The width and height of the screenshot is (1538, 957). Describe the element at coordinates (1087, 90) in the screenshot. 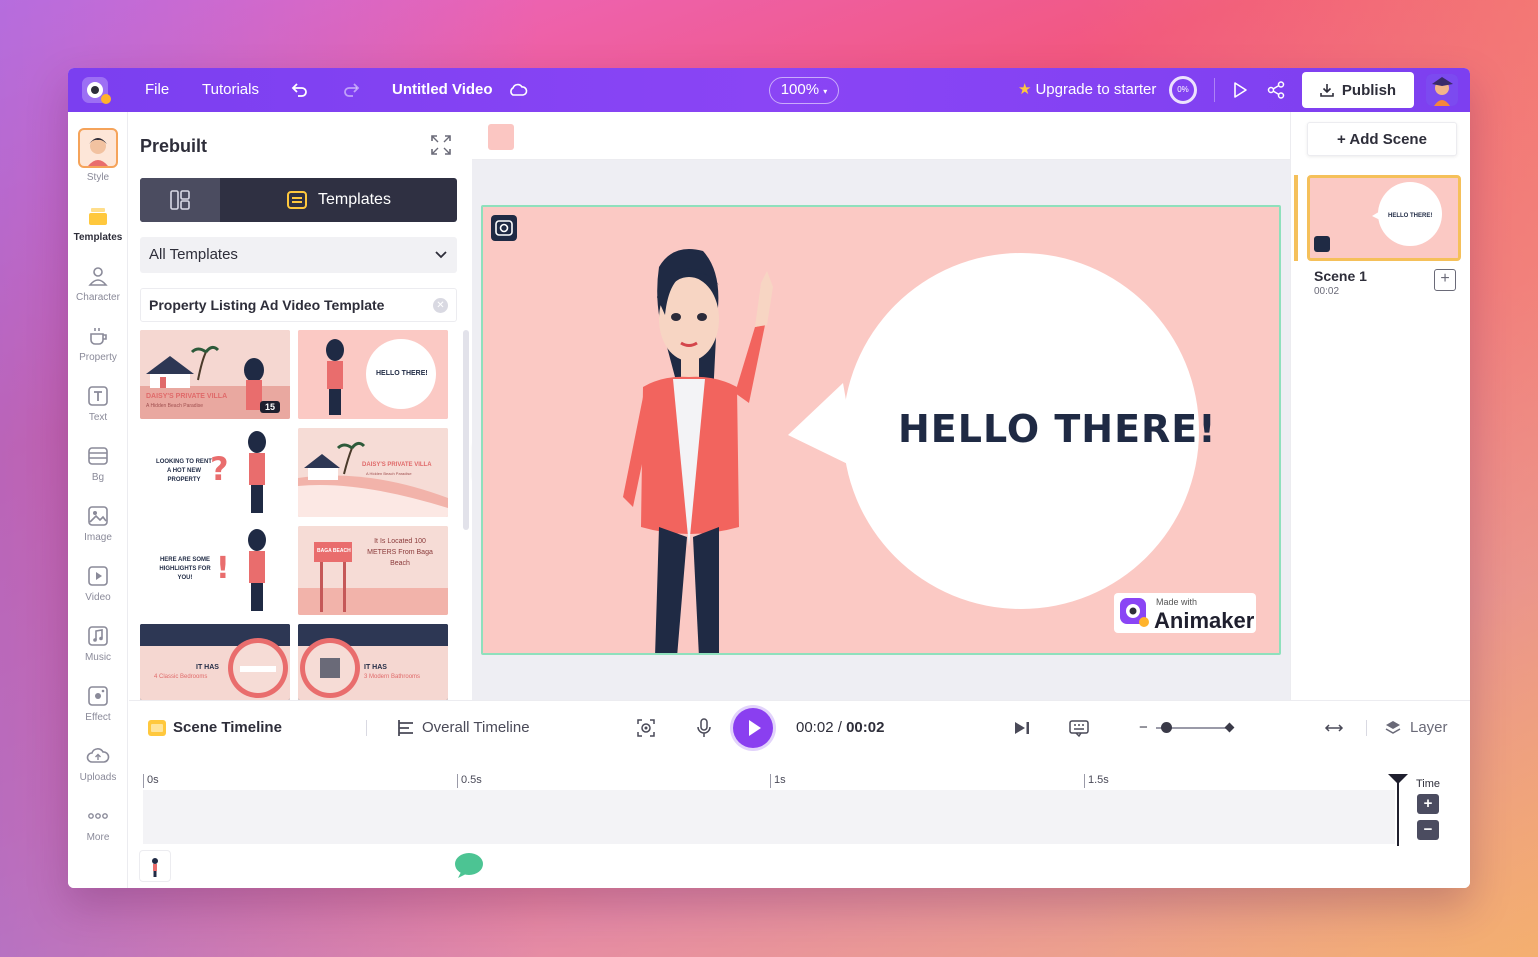

I see `upgrade-link: ★ Upgrade to starter` at that location.